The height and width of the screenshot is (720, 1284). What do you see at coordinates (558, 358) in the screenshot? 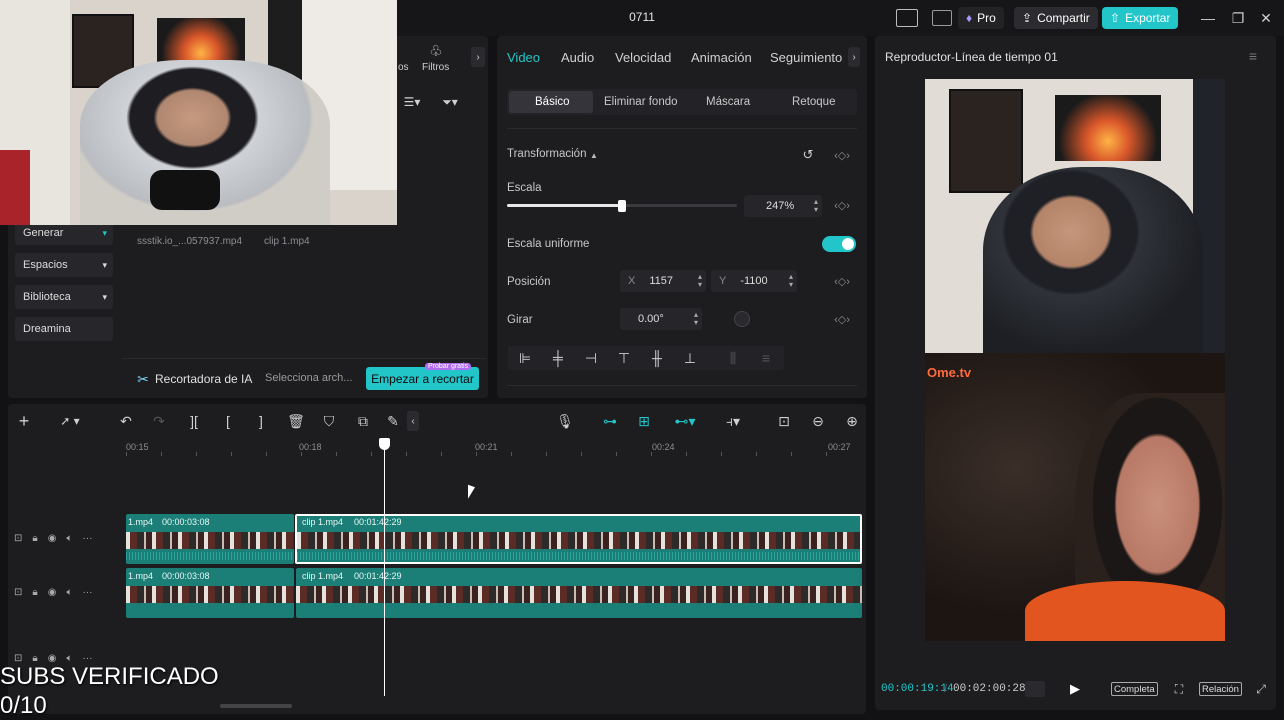
I see `align-center-h-icon: ╪` at bounding box center [558, 358].